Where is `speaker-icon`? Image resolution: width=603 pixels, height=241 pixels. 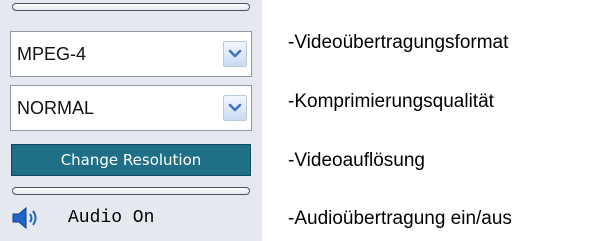
speaker-icon is located at coordinates (24, 218).